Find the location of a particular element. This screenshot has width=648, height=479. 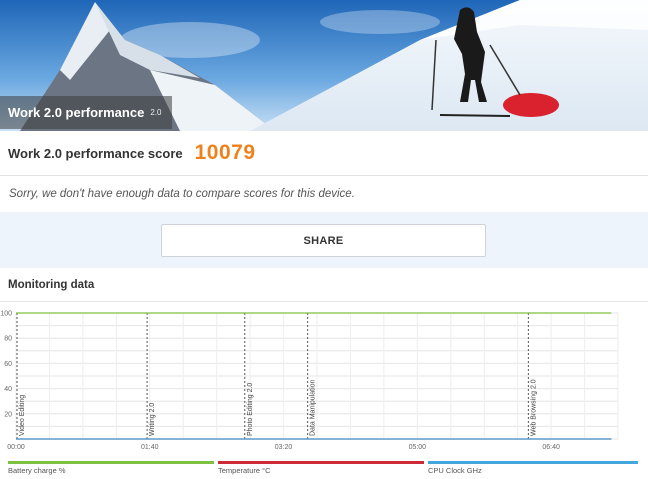

task-marker-label: Video Editing is located at coordinates (22, 415).